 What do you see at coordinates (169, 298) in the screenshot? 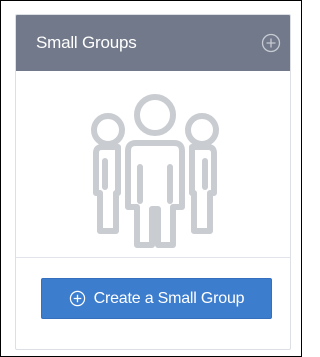
I see `create-button-label: Create a Small Group` at bounding box center [169, 298].